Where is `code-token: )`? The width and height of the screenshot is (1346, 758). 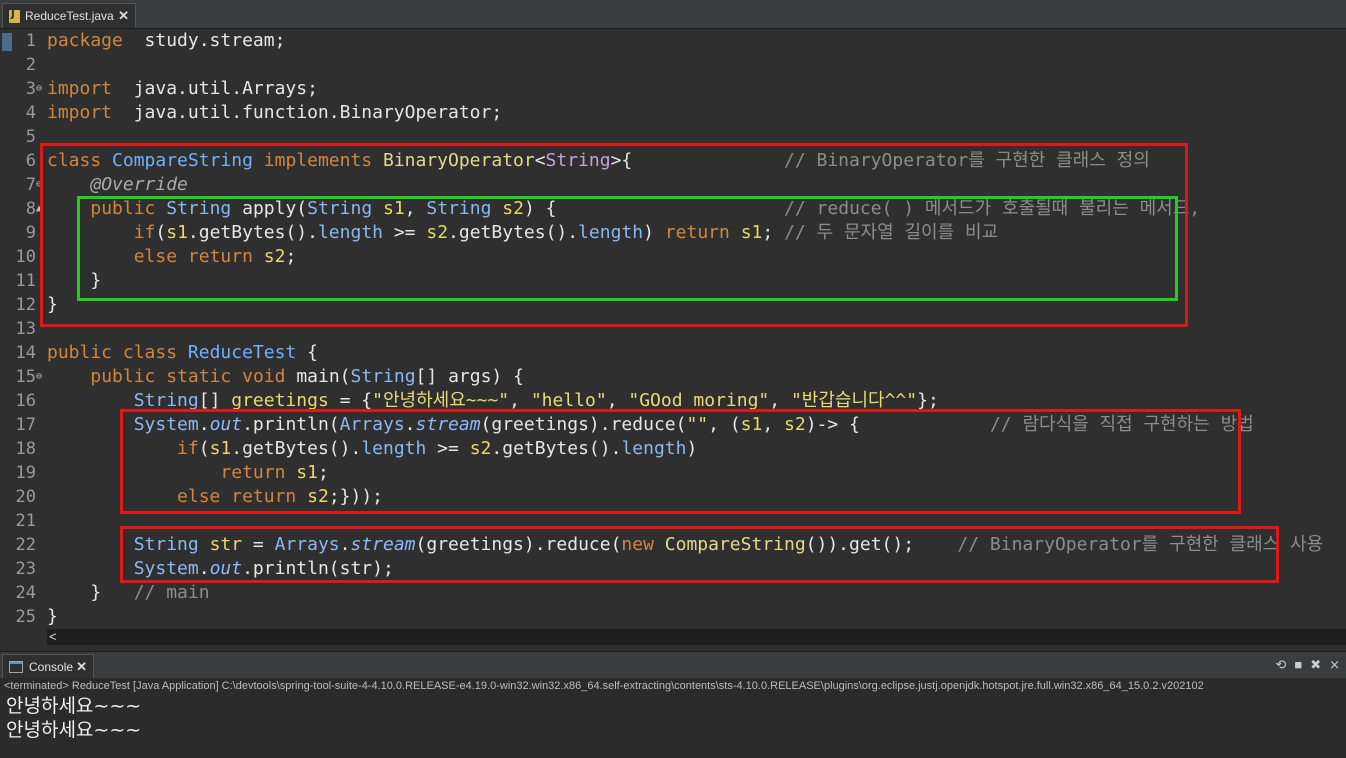 code-token: ) is located at coordinates (692, 448).